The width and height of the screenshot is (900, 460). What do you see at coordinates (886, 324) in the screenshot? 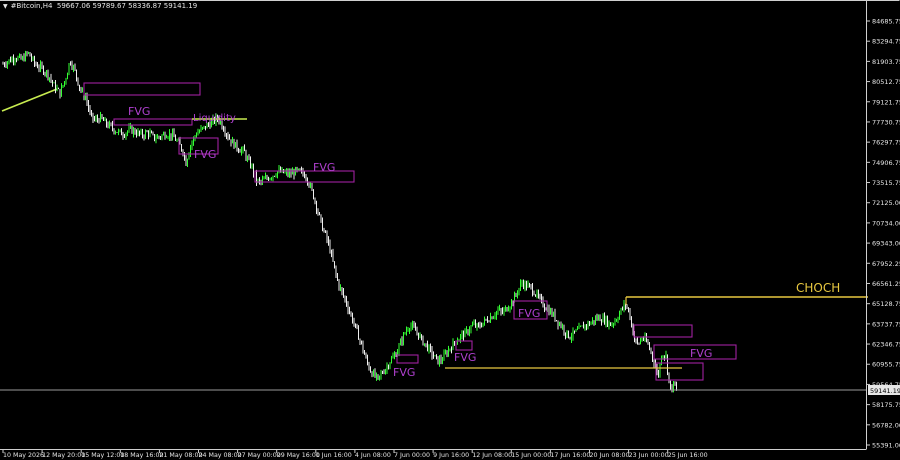
I see `price-tick-label: 63737.75` at bounding box center [886, 324].